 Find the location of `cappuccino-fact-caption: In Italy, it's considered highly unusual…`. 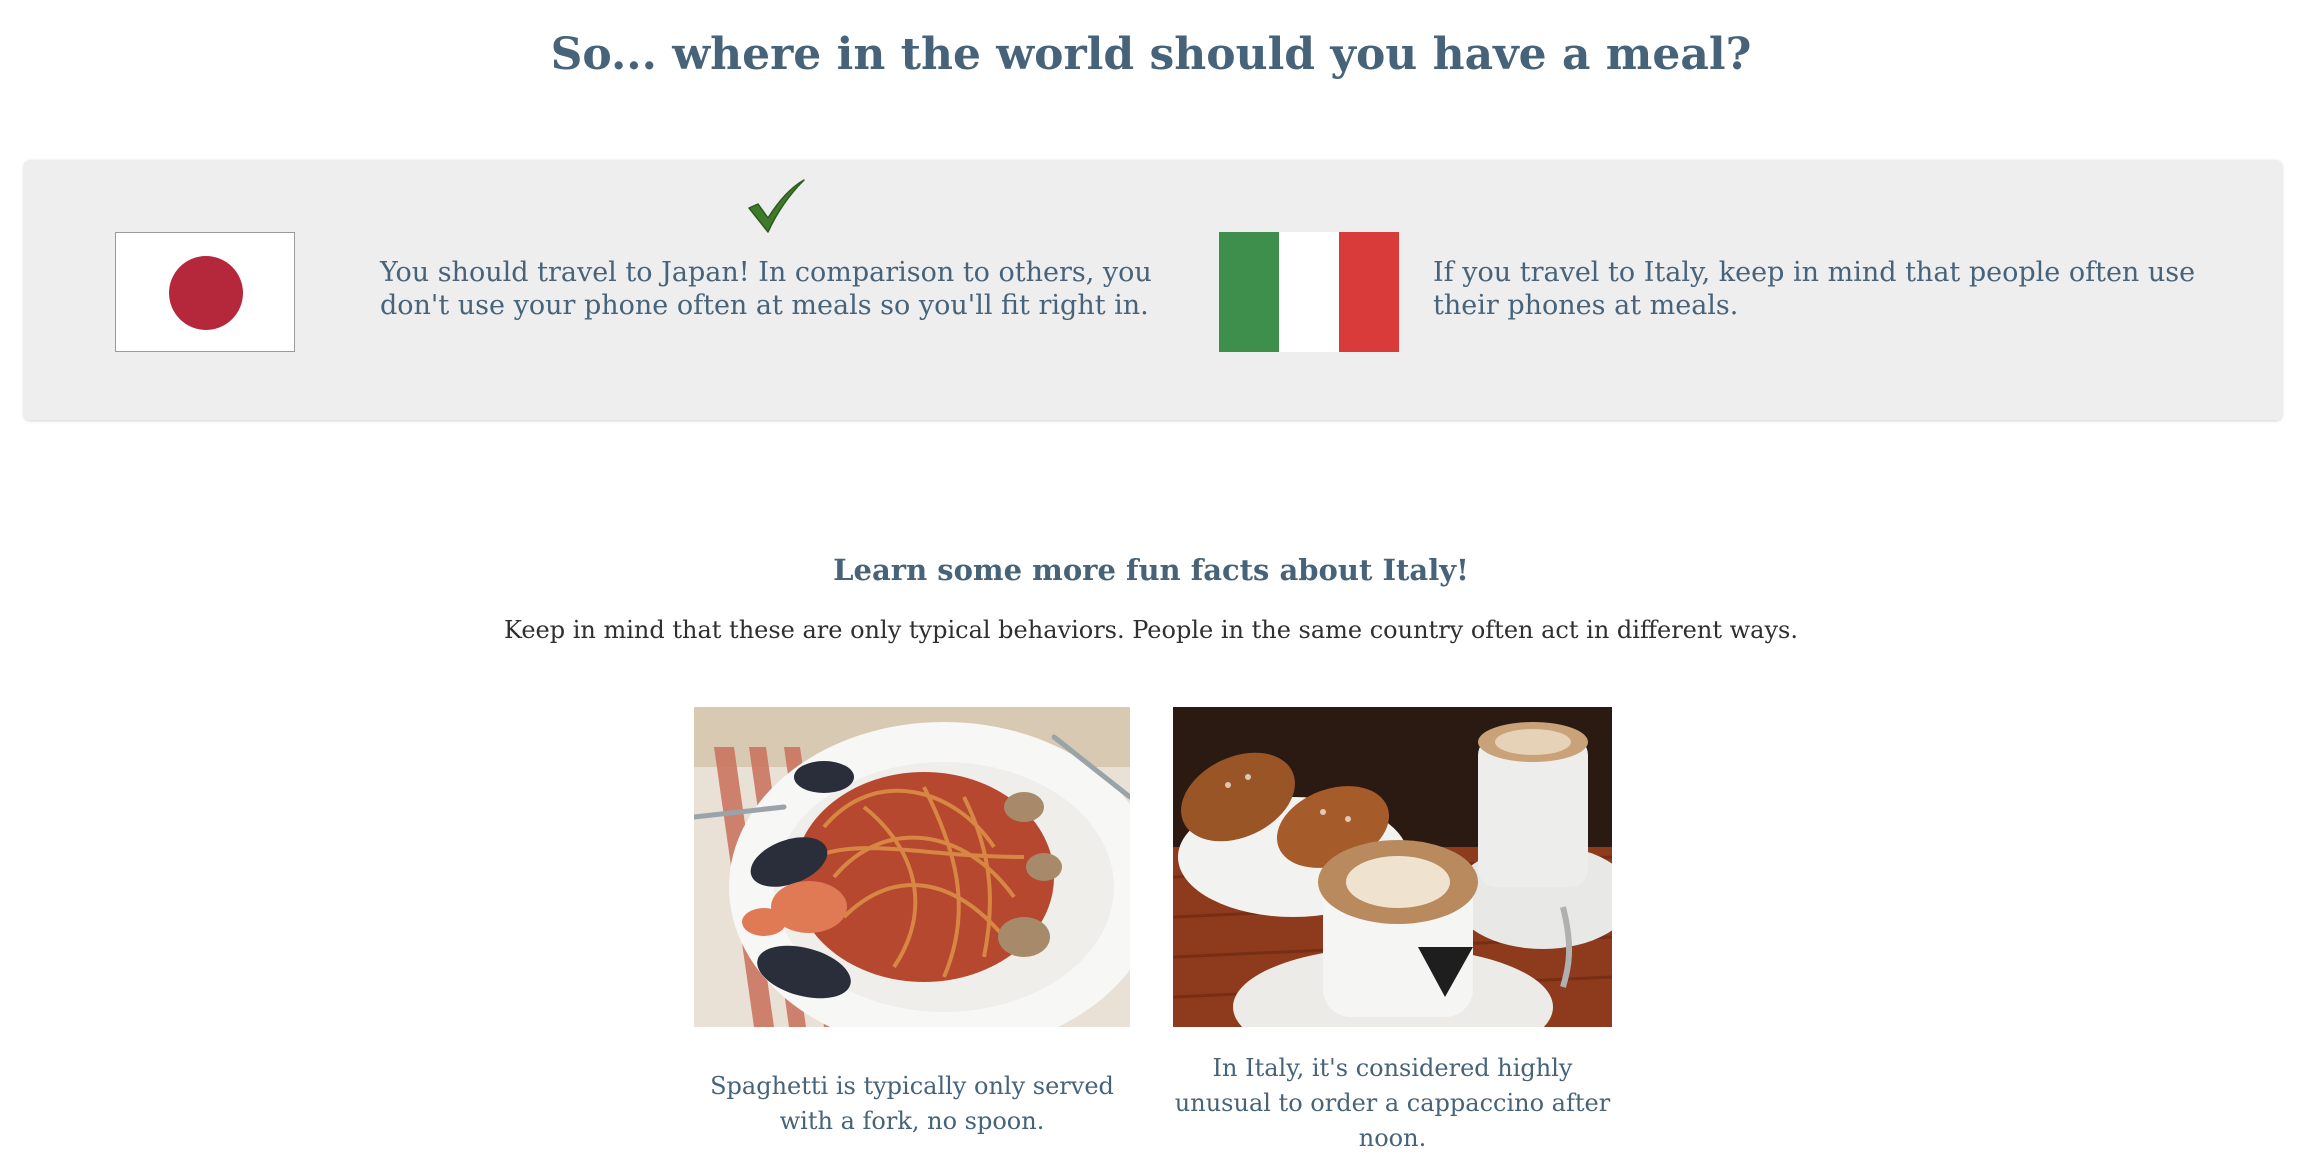

cappuccino-fact-caption: In Italy, it's considered highly unusual… is located at coordinates (1392, 1103).